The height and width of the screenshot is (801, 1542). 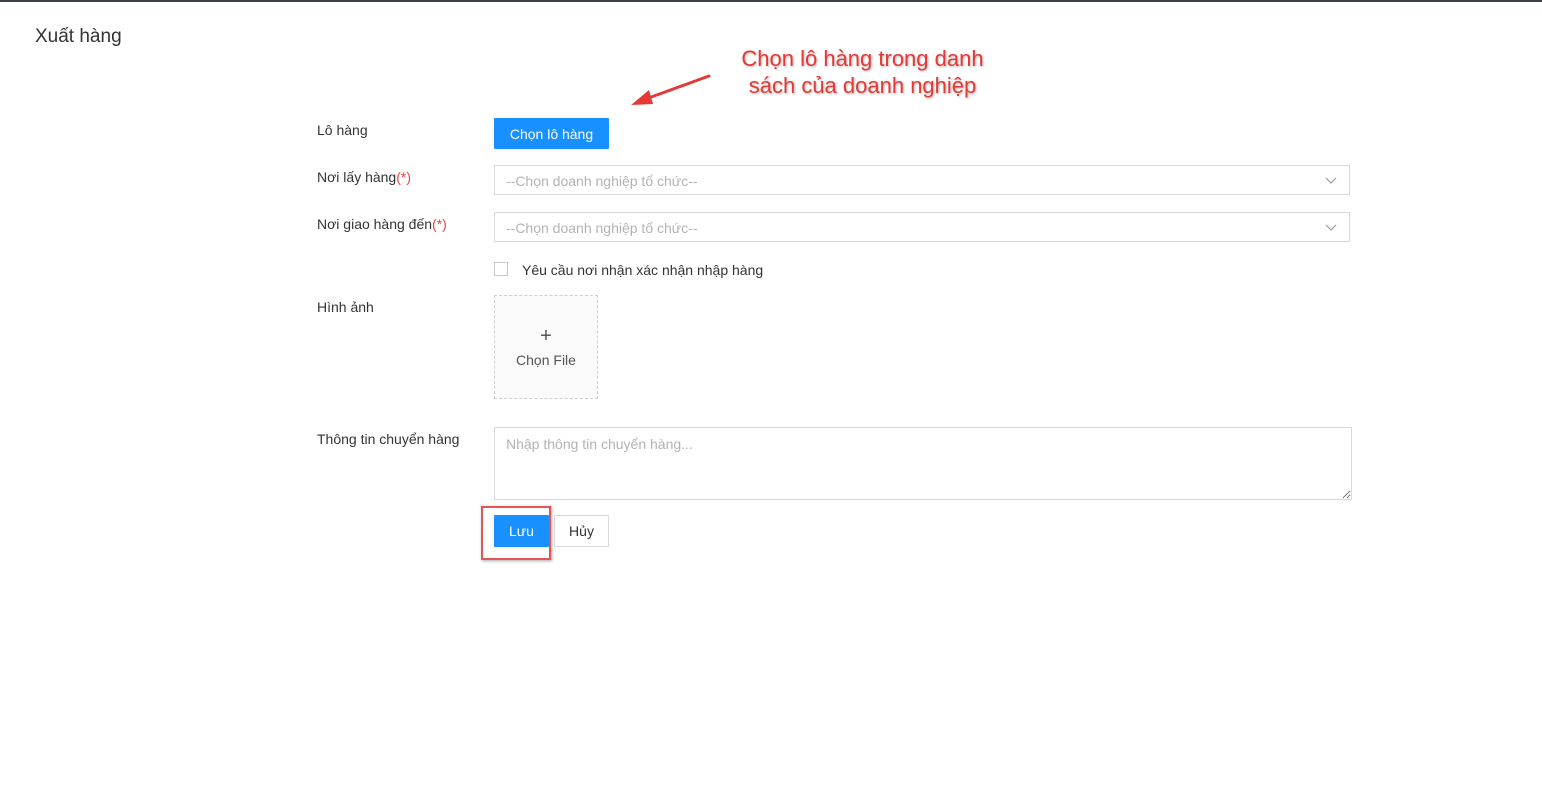 What do you see at coordinates (922, 180) in the screenshot?
I see `pickup-select: --Chọn doanh nghiệp tổ chức--` at bounding box center [922, 180].